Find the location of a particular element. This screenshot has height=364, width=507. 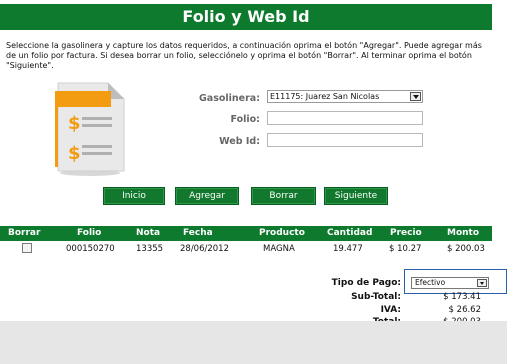

page-title: Folio y Web Id is located at coordinates (246, 16).